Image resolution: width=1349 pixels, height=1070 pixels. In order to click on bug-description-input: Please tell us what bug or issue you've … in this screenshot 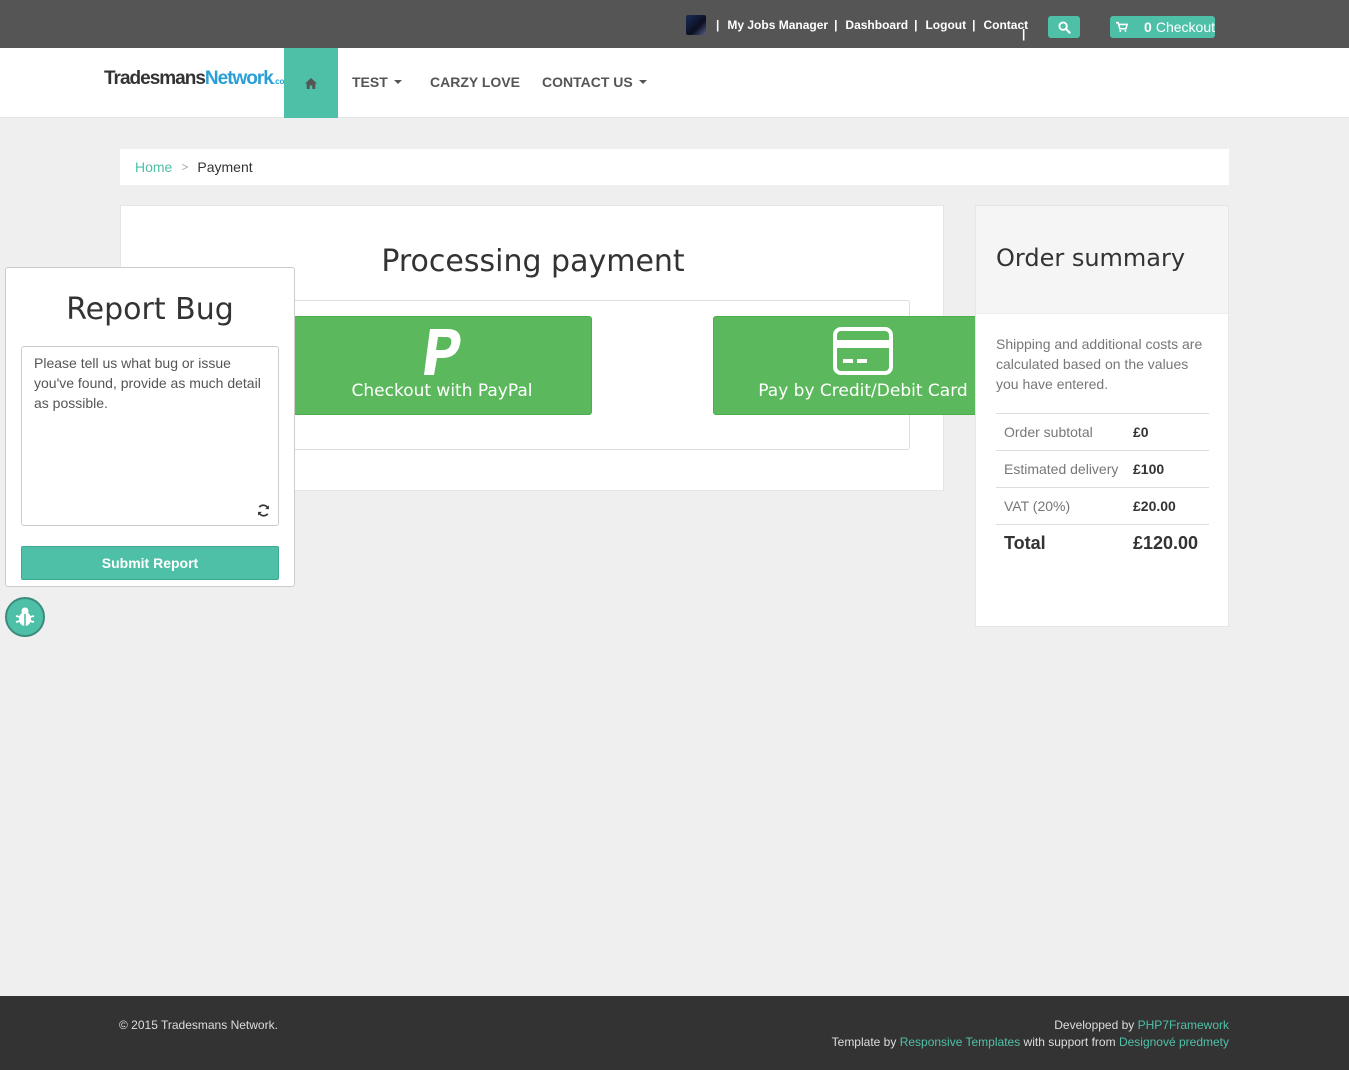, I will do `click(150, 436)`.